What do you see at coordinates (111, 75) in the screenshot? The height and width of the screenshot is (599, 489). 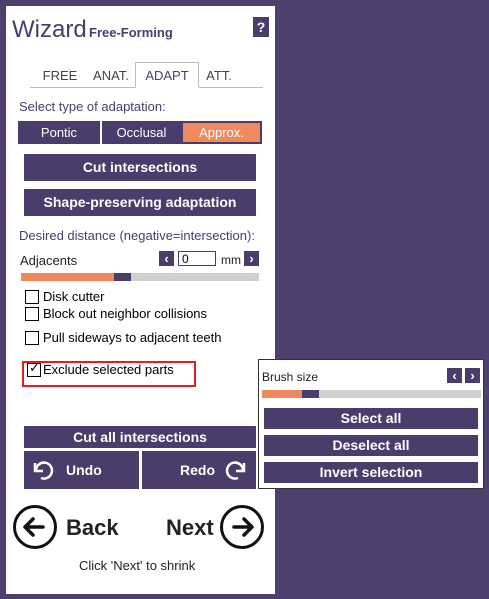 I see `tab-anat: ANAT.` at bounding box center [111, 75].